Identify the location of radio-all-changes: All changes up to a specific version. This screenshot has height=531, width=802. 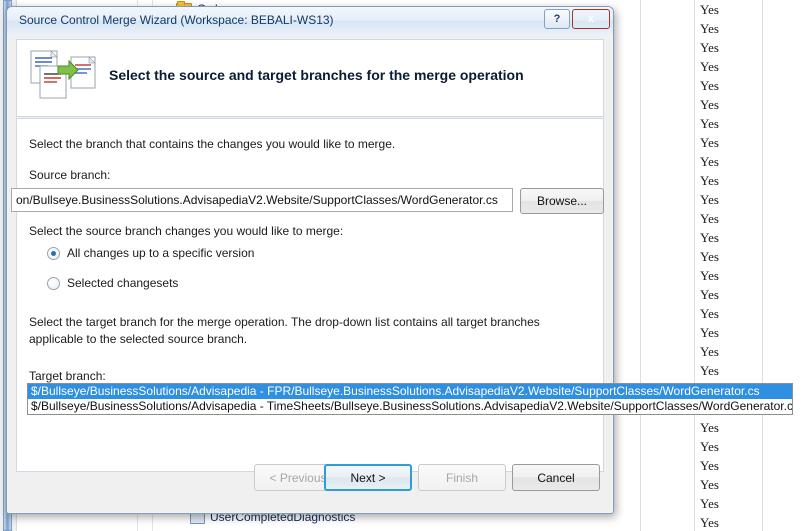
(150, 253).